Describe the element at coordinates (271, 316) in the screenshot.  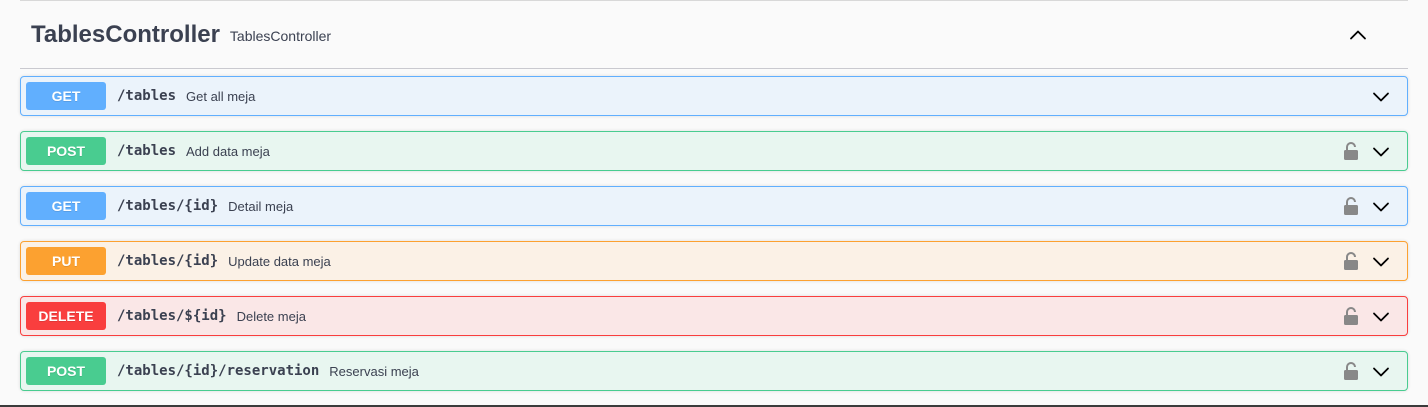
I see `operation-summary: Delete meja` at that location.